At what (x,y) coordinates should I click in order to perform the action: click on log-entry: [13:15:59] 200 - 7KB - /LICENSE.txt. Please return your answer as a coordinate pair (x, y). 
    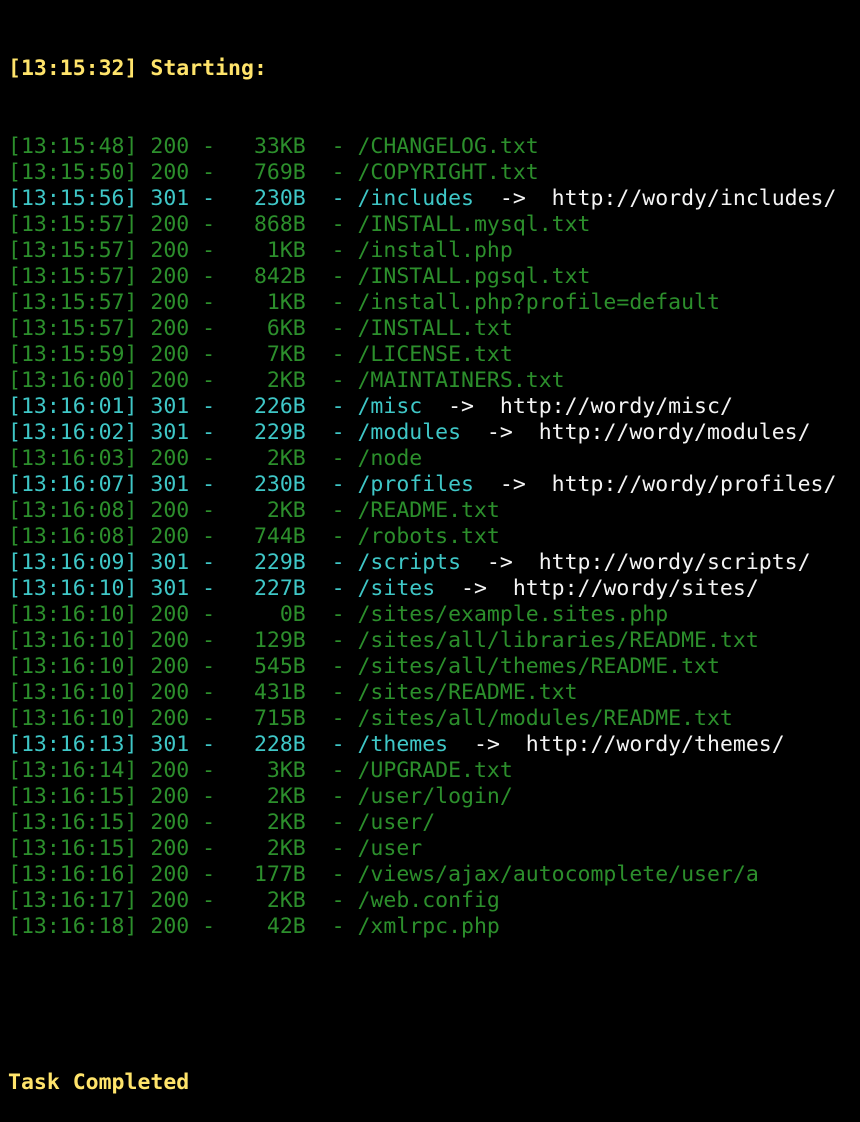
    Looking at the image, I should click on (434, 355).